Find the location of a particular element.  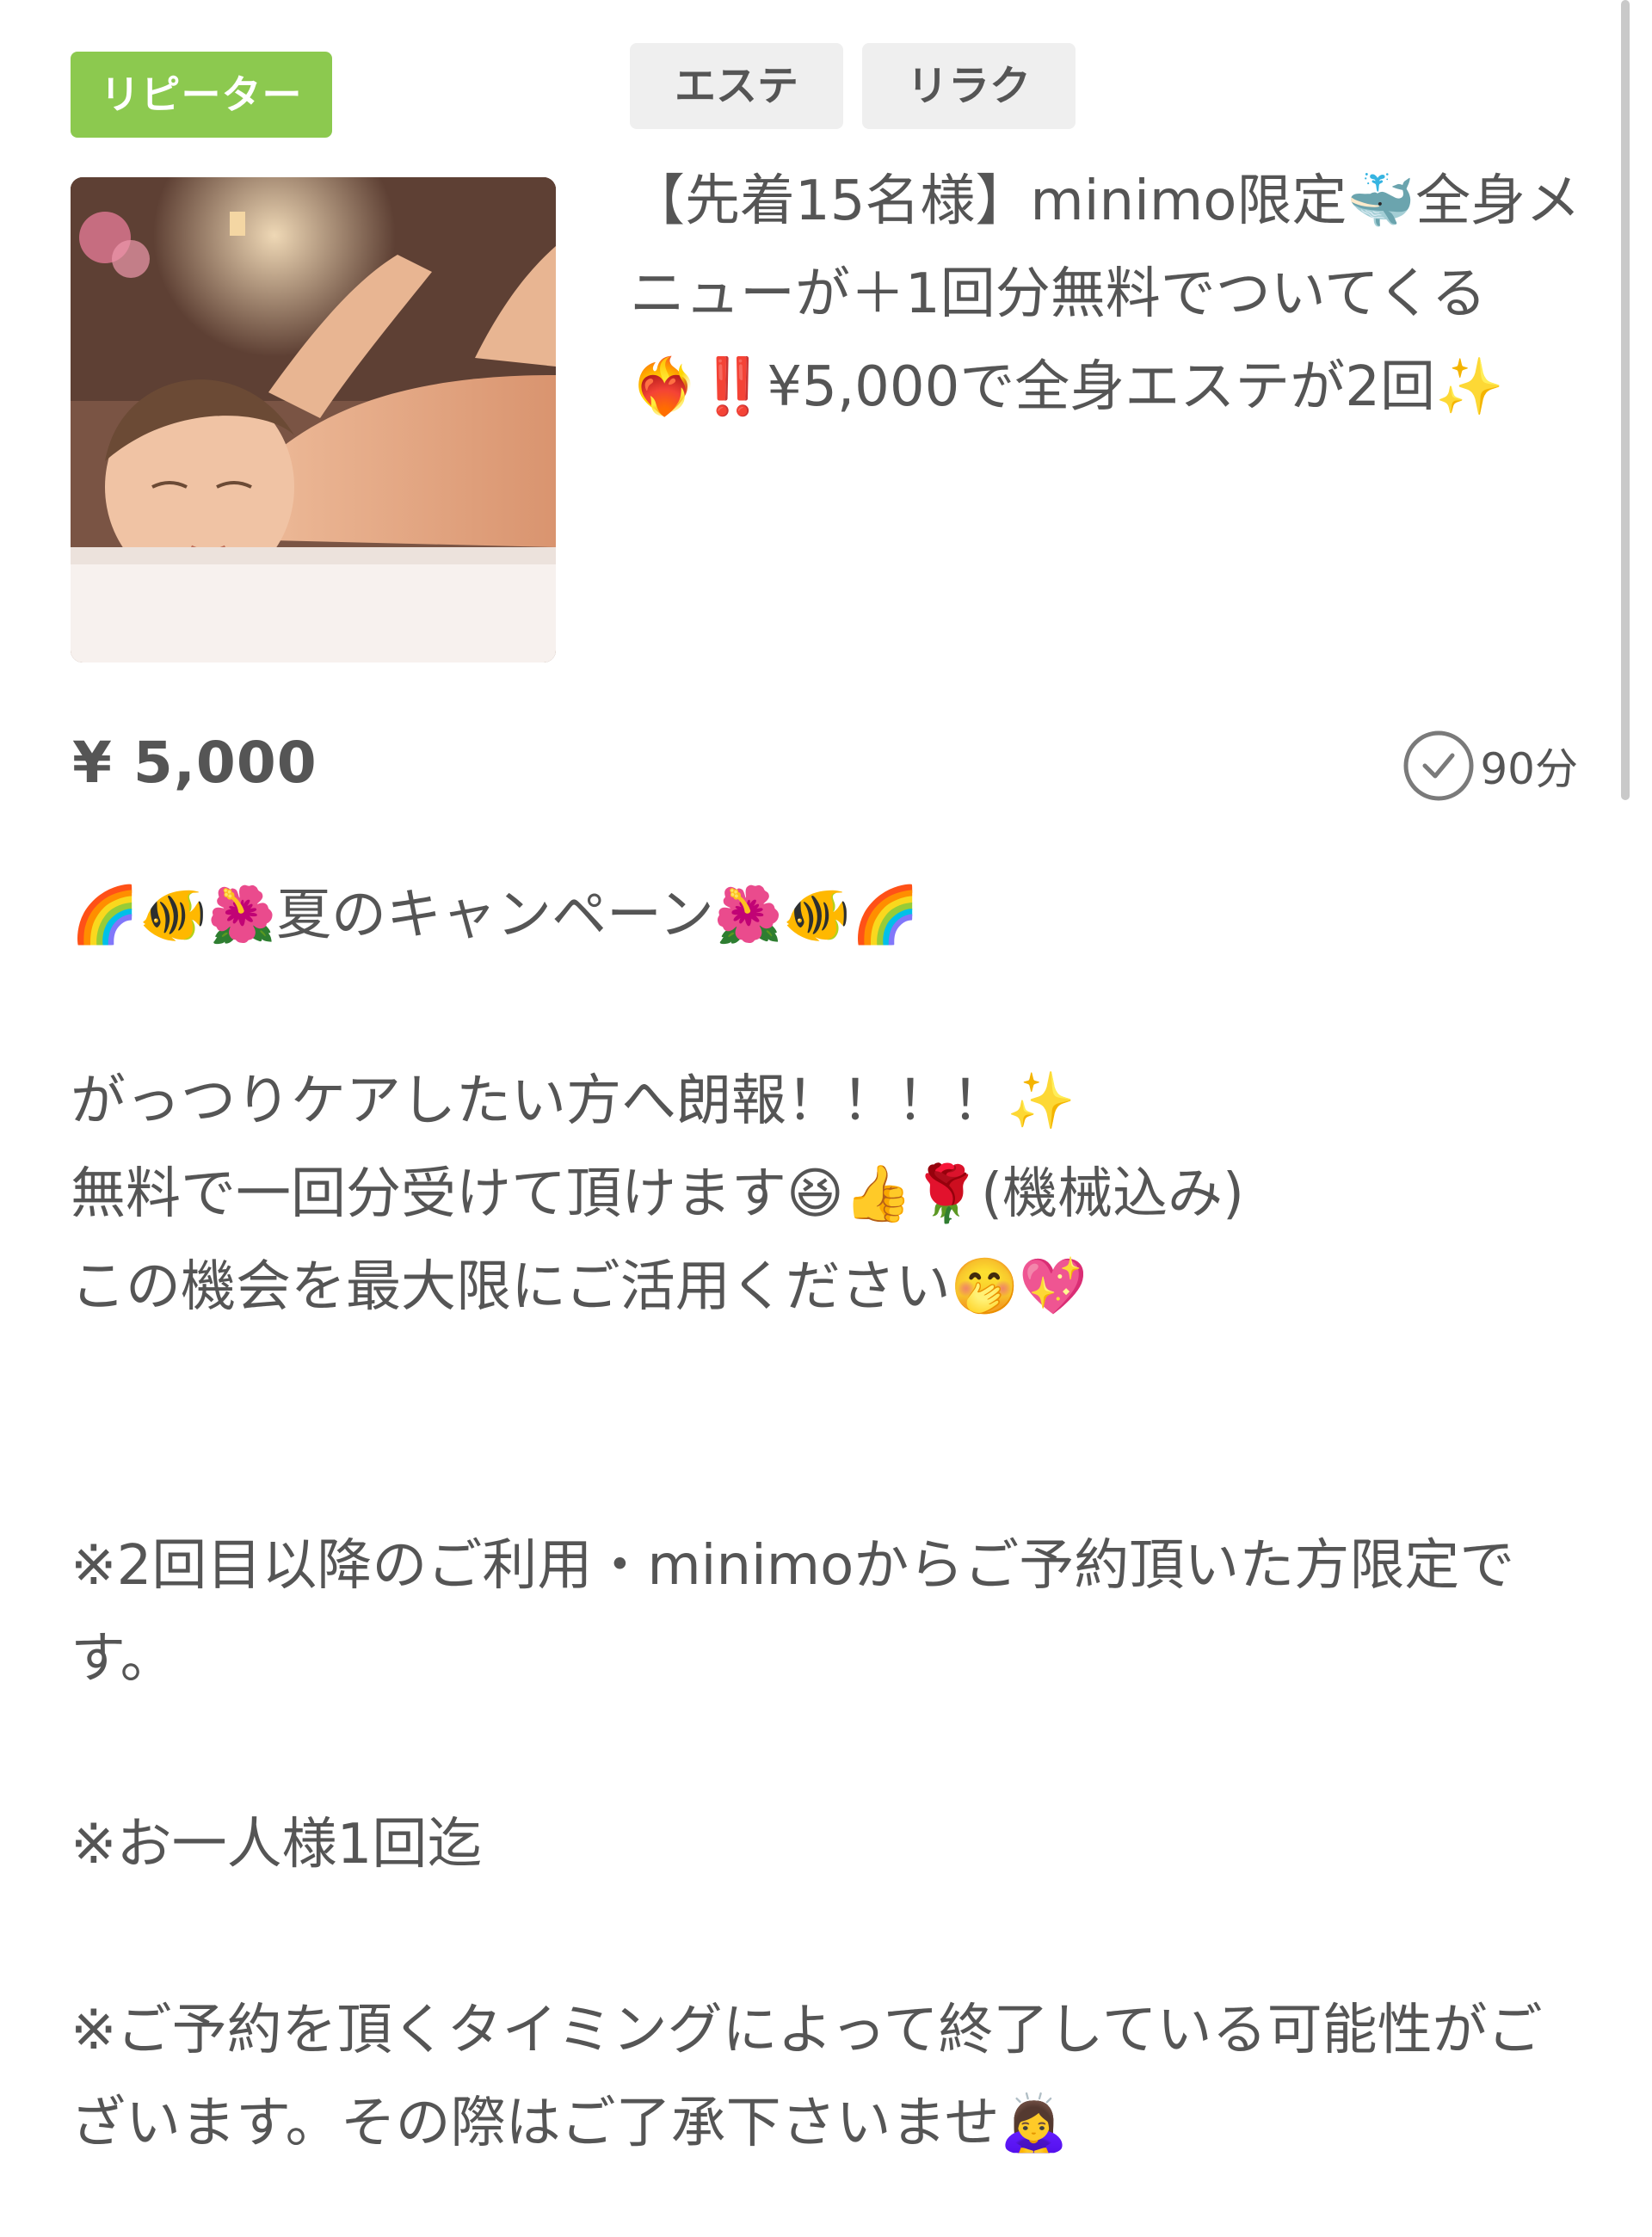

coupon-thumbnail is located at coordinates (313, 420).